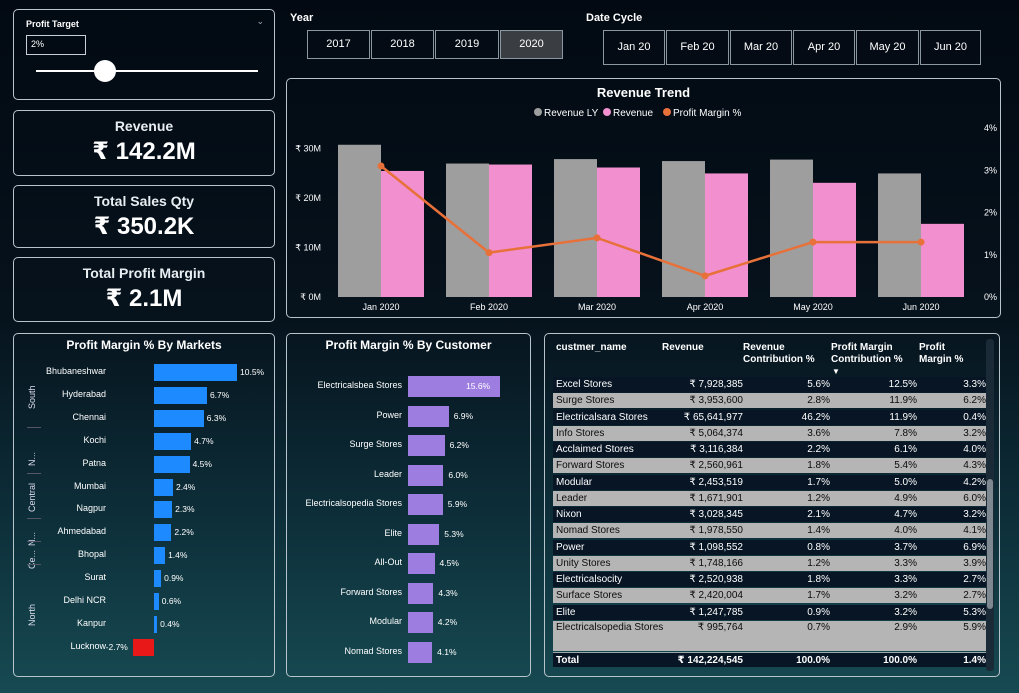 The width and height of the screenshot is (1019, 693). What do you see at coordinates (597, 307) in the screenshot?
I see `x-tick-label: Mar 2020` at bounding box center [597, 307].